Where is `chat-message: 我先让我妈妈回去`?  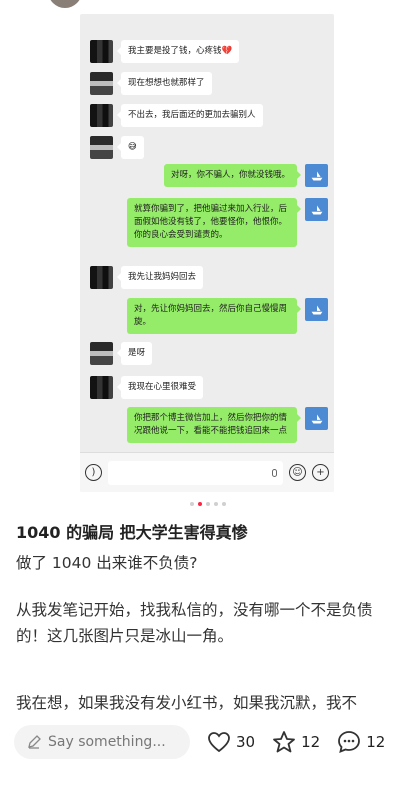 chat-message: 我先让我妈妈回去 is located at coordinates (147, 277).